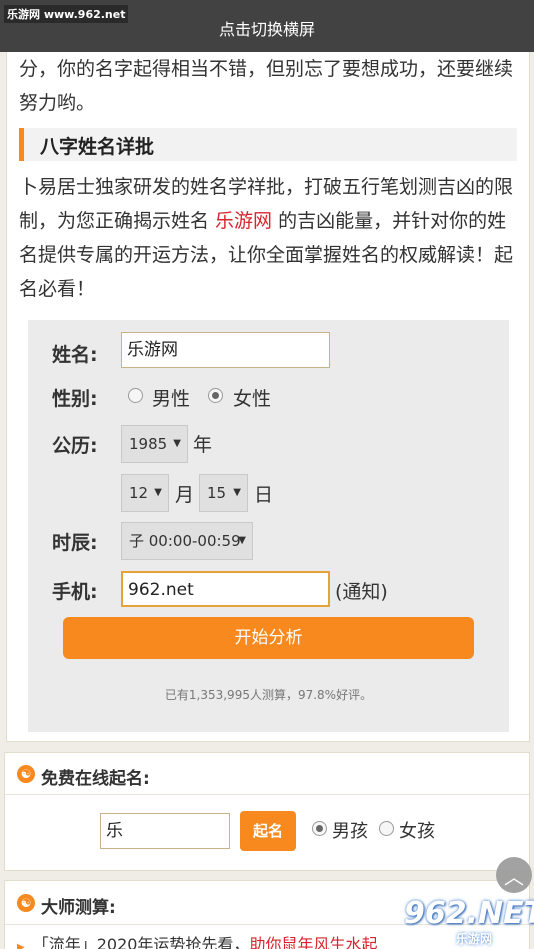  Describe the element at coordinates (350, 831) in the screenshot. I see `boy-label: 男孩` at that location.